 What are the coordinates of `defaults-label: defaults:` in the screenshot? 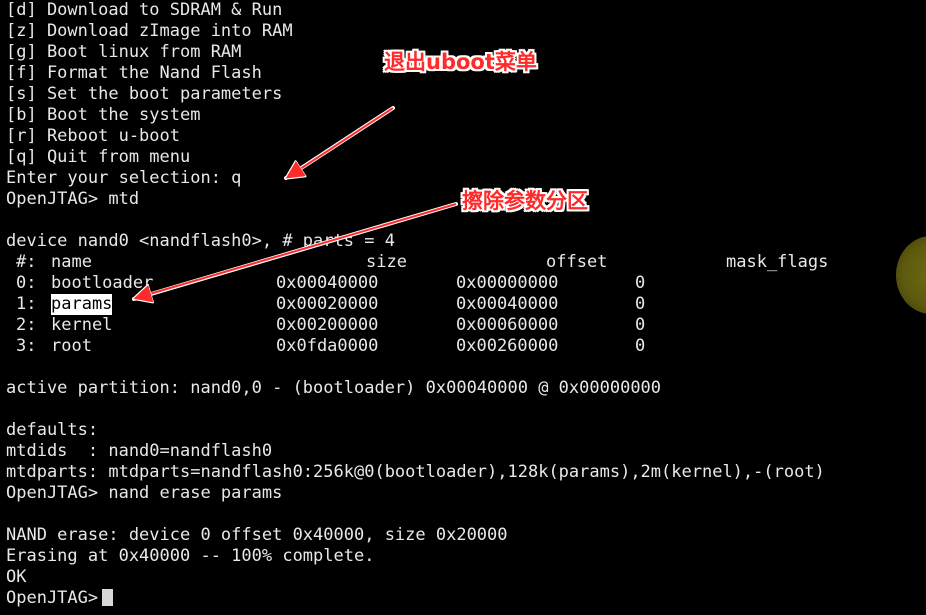 It's located at (52, 430).